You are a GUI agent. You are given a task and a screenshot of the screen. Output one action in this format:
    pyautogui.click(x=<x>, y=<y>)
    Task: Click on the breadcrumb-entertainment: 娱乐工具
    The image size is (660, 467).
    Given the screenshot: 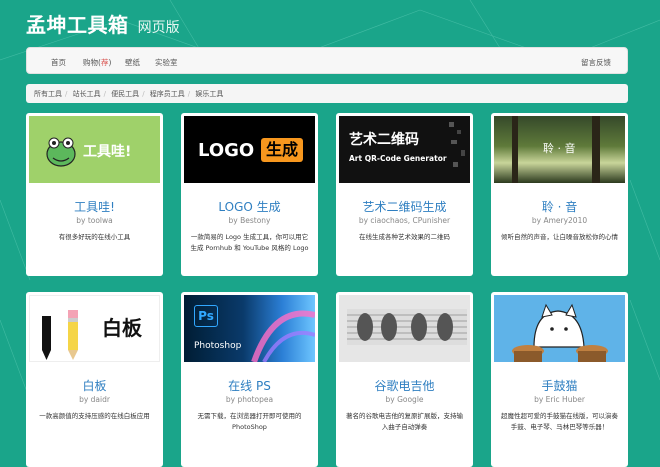 What is the action you would take?
    pyautogui.click(x=209, y=94)
    